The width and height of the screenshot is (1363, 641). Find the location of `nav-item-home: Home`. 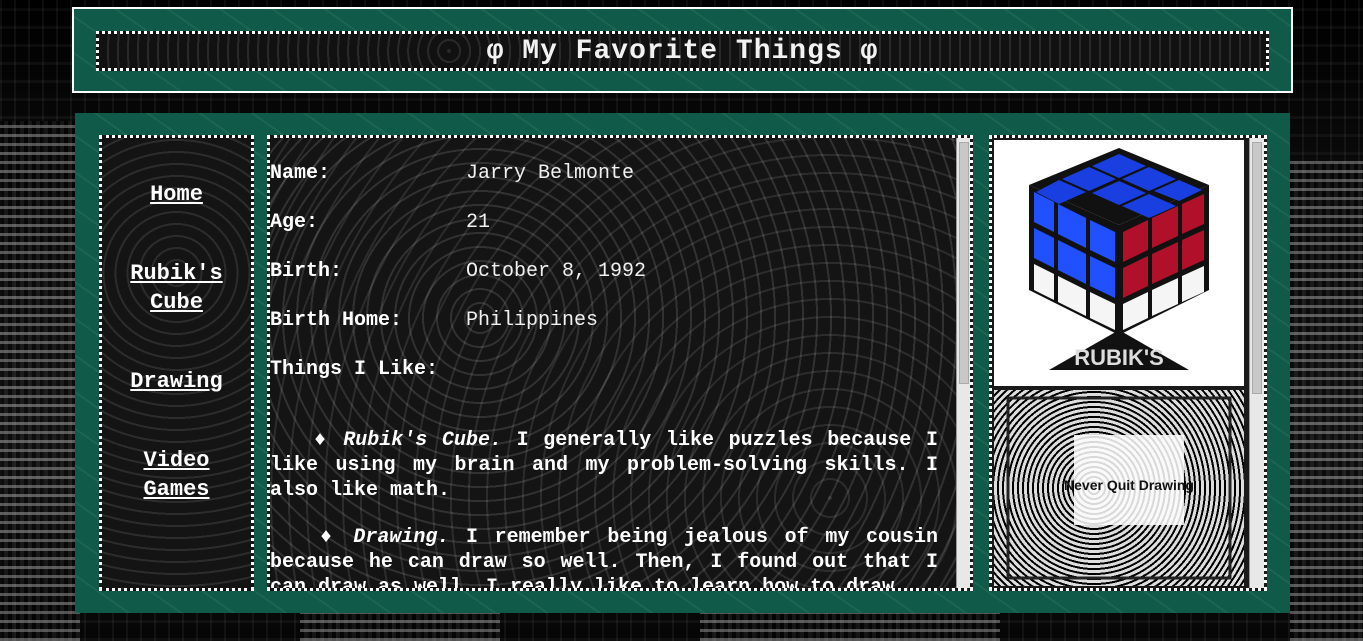

nav-item-home: Home is located at coordinates (176, 194).